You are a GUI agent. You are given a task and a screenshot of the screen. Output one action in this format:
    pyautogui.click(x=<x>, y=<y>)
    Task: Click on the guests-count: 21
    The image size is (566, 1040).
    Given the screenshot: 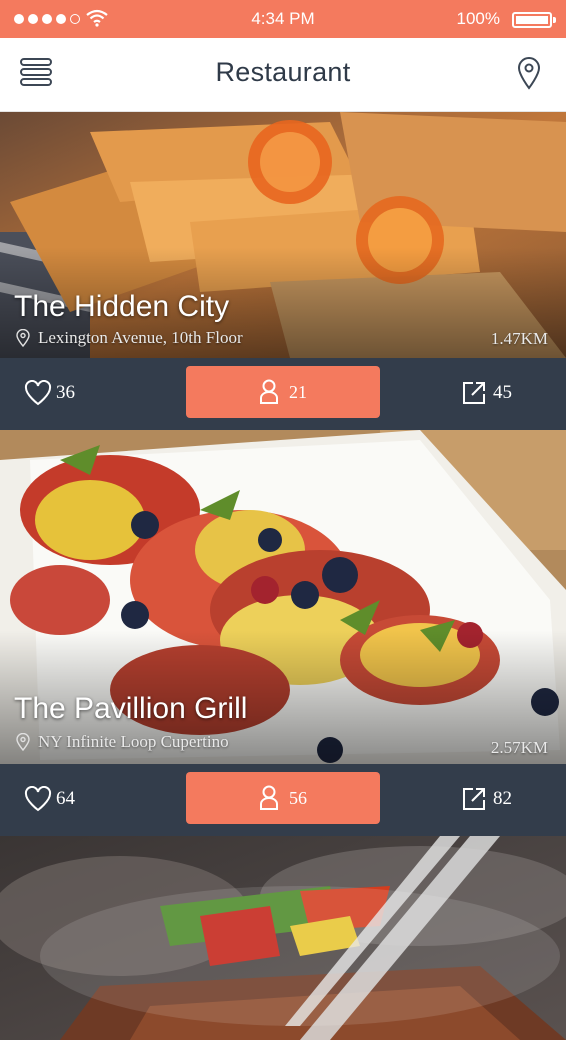 What is the action you would take?
    pyautogui.click(x=298, y=391)
    